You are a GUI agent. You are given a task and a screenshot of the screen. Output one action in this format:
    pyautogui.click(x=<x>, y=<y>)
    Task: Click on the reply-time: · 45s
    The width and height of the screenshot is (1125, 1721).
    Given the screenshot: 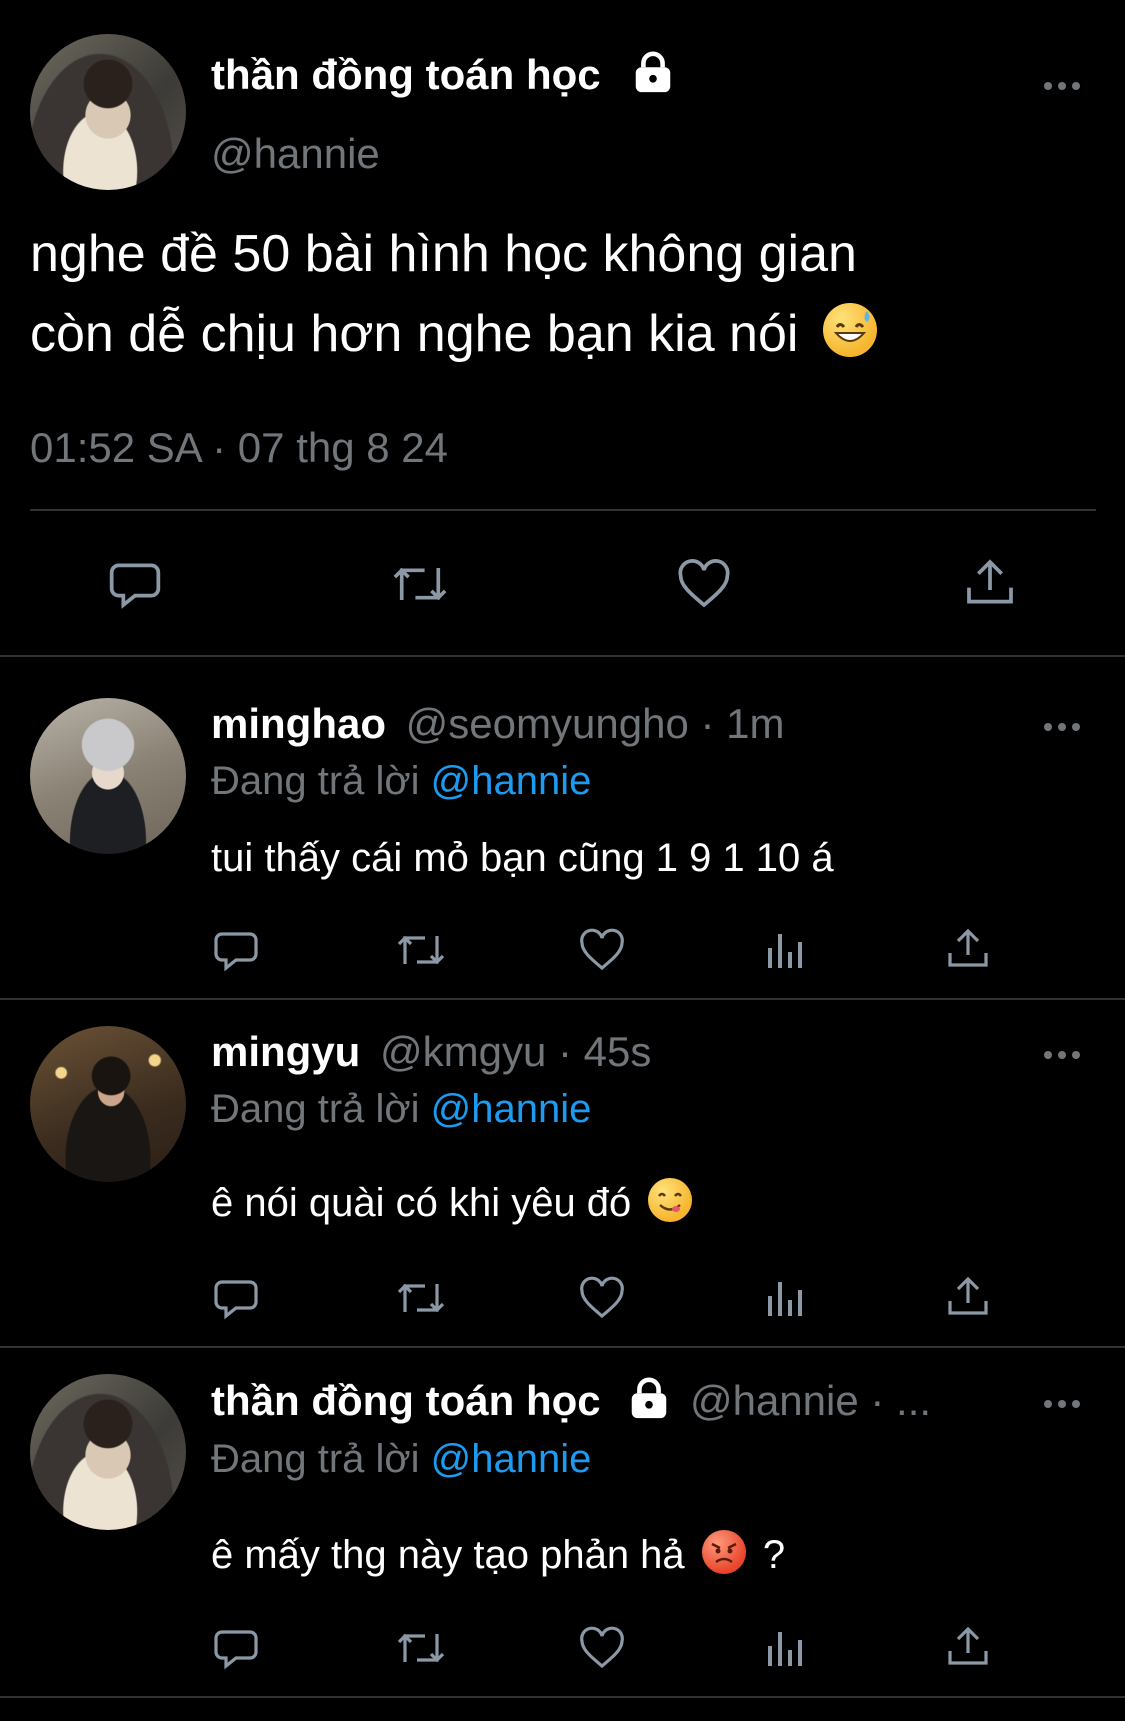 What is the action you would take?
    pyautogui.click(x=605, y=1051)
    